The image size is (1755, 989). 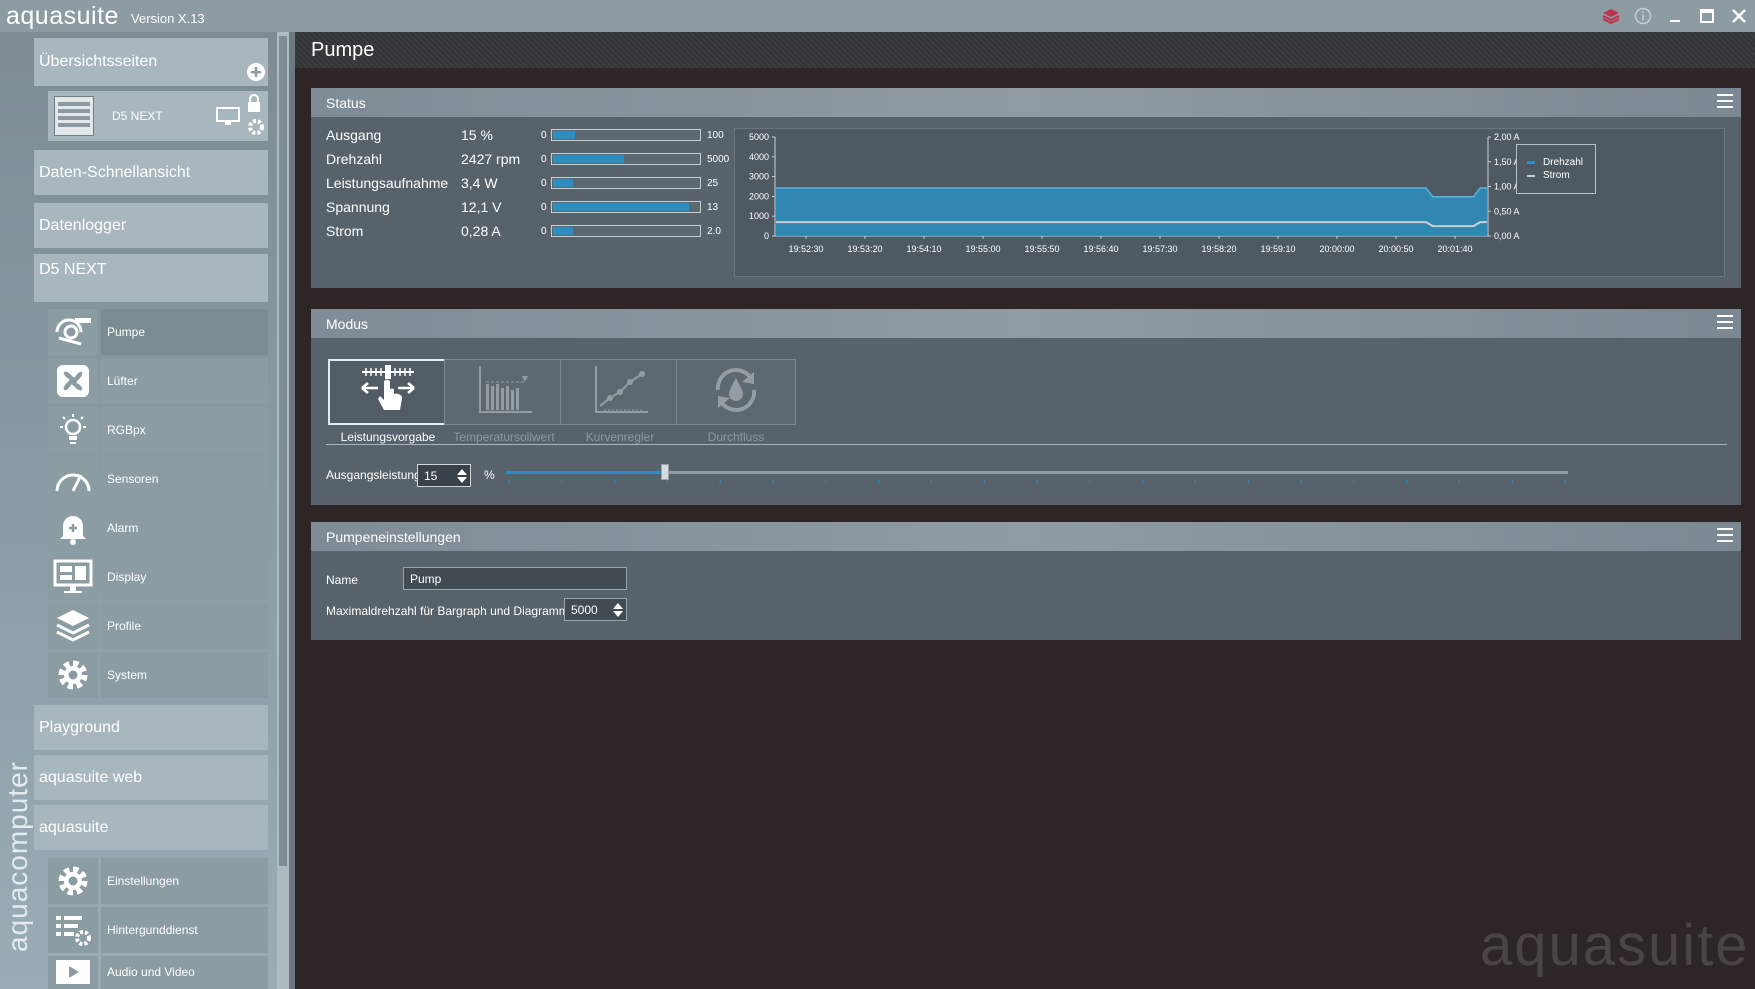 I want to click on title-bar: aquasuite Version X.13, so click(x=877, y=16).